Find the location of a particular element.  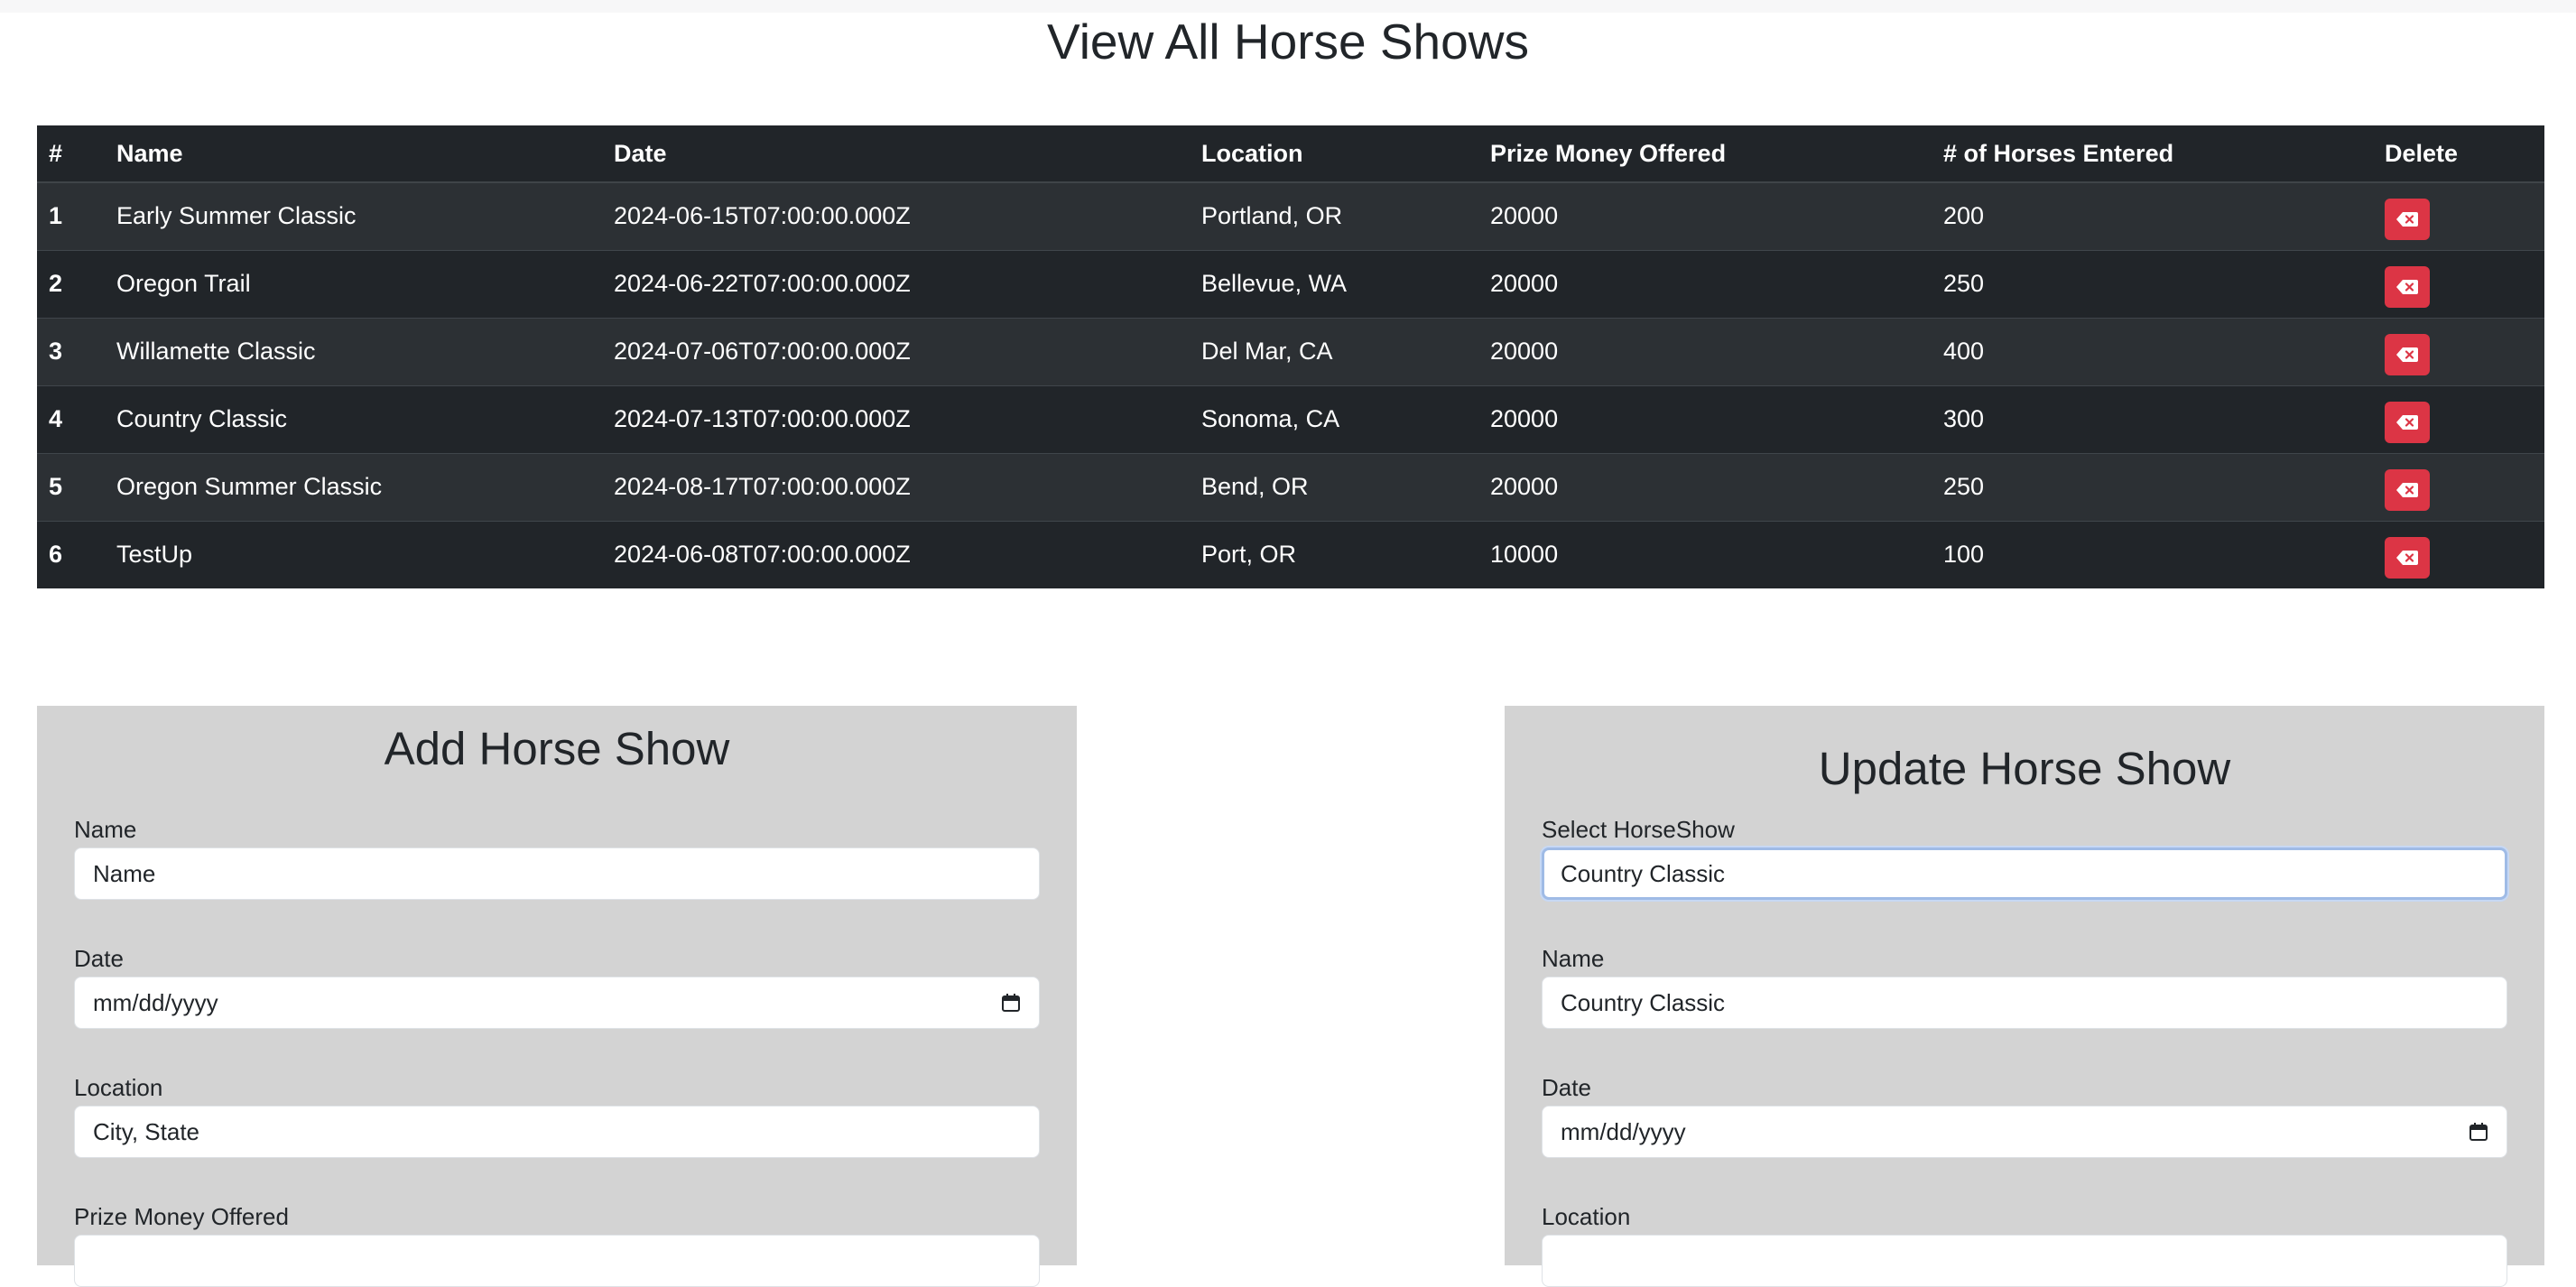

add-name-label: Name is located at coordinates (105, 829).